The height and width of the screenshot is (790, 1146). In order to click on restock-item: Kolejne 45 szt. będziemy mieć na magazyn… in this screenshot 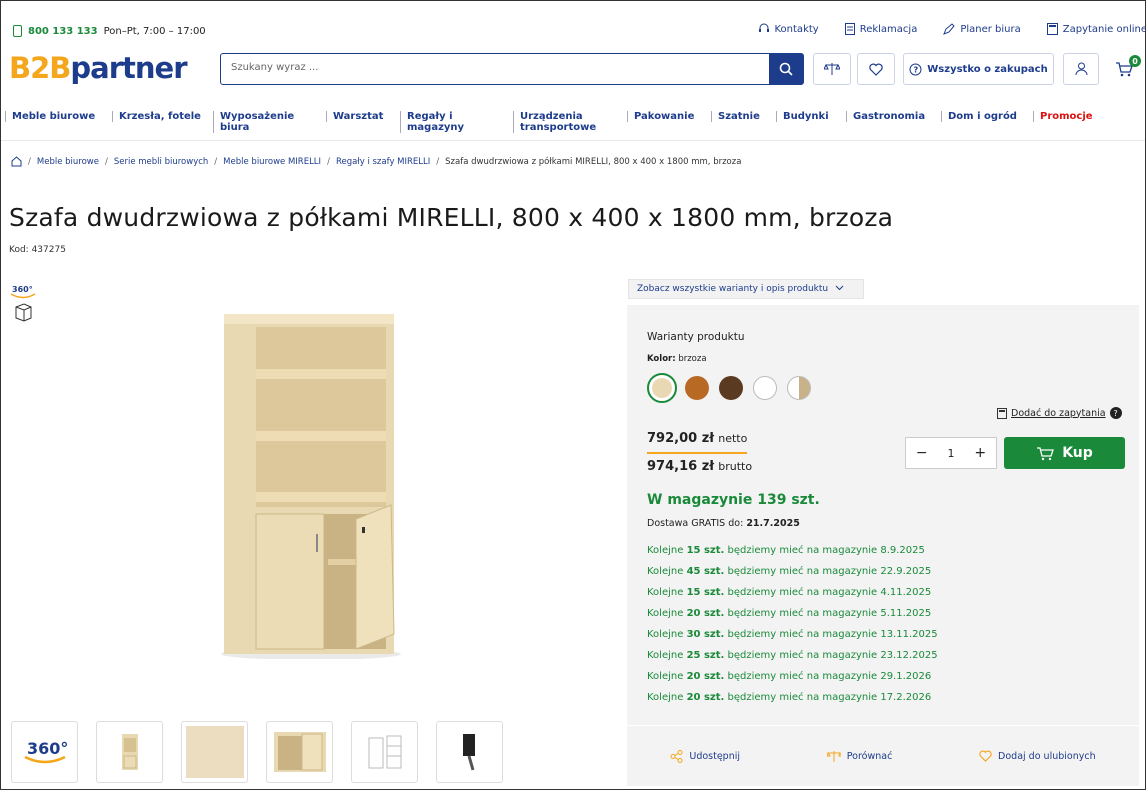, I will do `click(789, 571)`.